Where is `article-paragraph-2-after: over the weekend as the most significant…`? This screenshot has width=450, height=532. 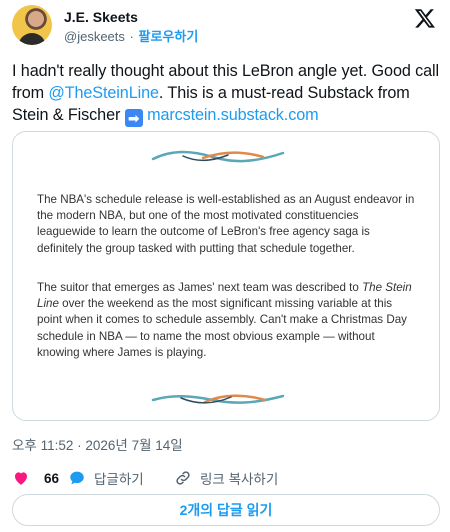 article-paragraph-2-after: over the weekend as the most significant… is located at coordinates (222, 328).